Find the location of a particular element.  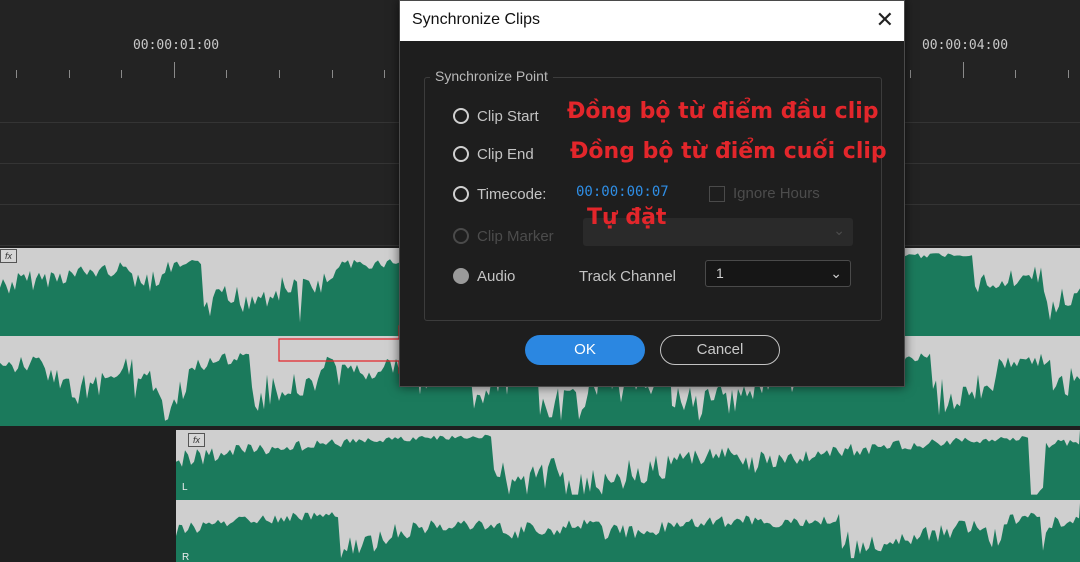

annotation-clip-end: Đồng bộ từ điểm cuối clip is located at coordinates (728, 151).